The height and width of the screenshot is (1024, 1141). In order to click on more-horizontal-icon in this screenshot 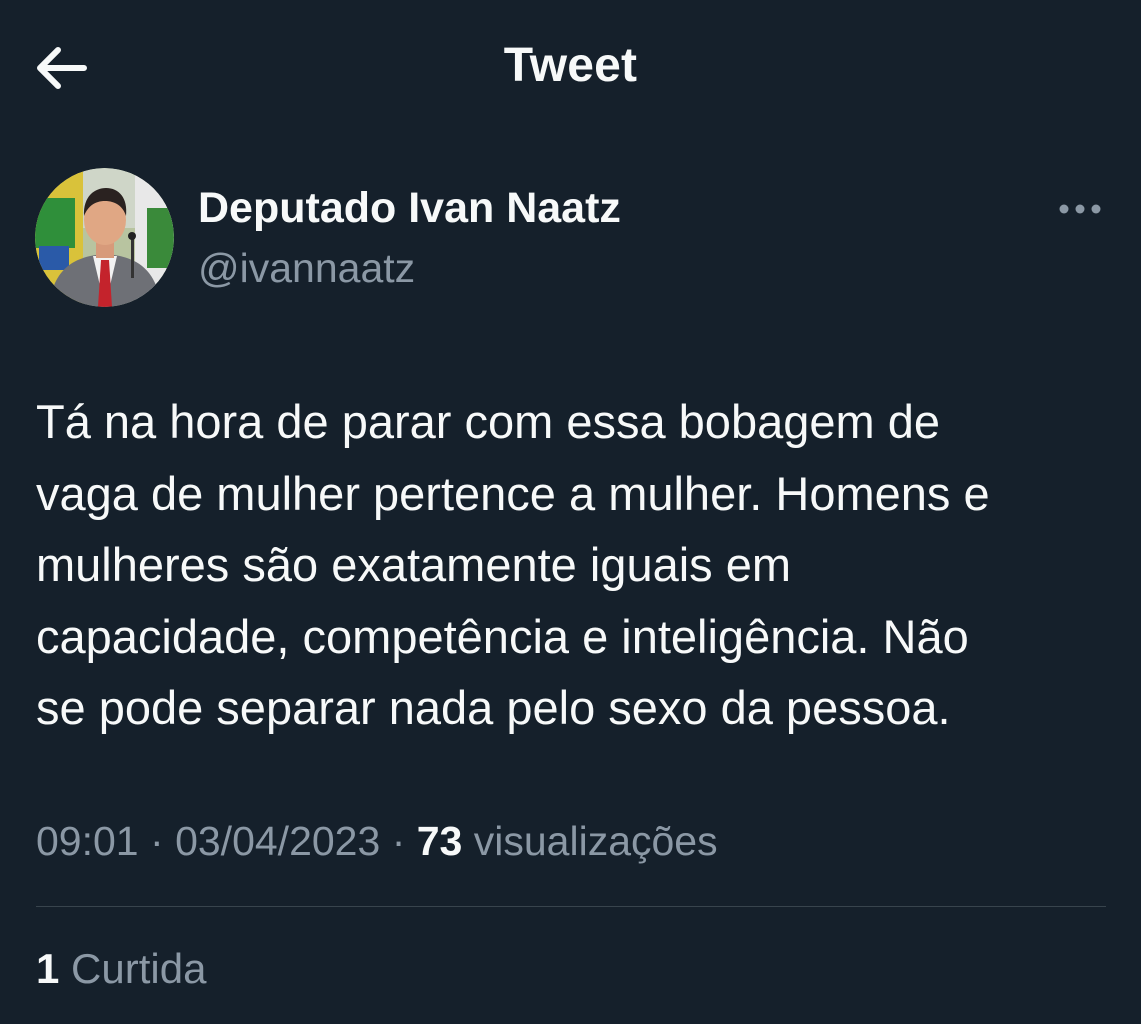, I will do `click(1080, 209)`.